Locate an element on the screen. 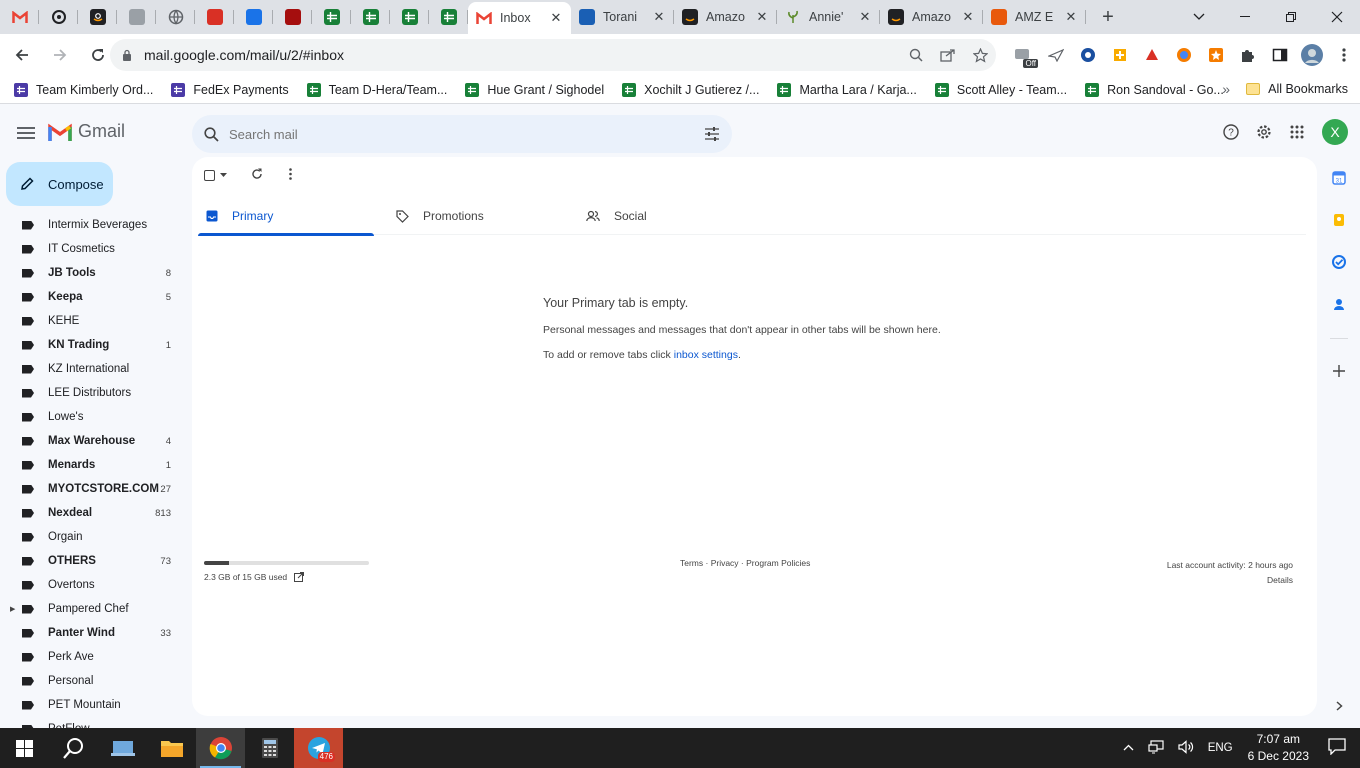 Image resolution: width=1360 pixels, height=768 pixels. search-bar is located at coordinates (462, 134).